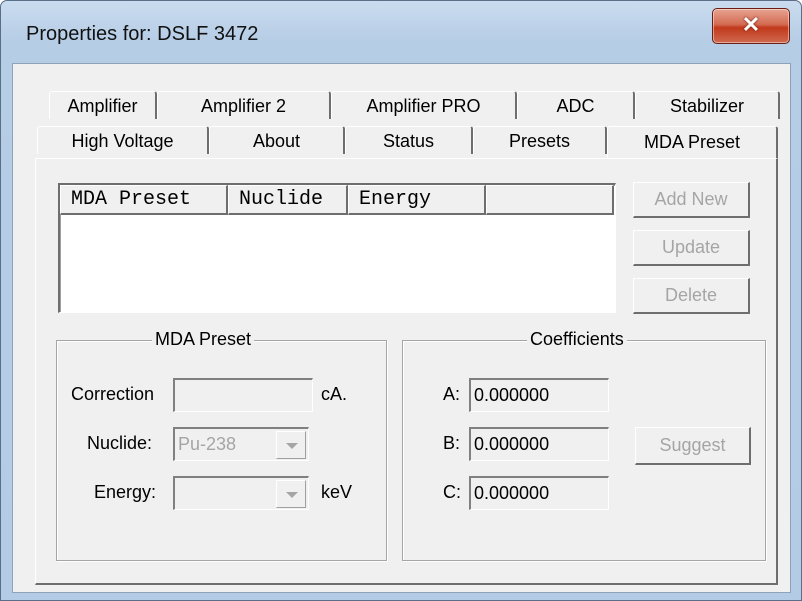 This screenshot has height=601, width=802. What do you see at coordinates (241, 493) in the screenshot?
I see `energy-combobox` at bounding box center [241, 493].